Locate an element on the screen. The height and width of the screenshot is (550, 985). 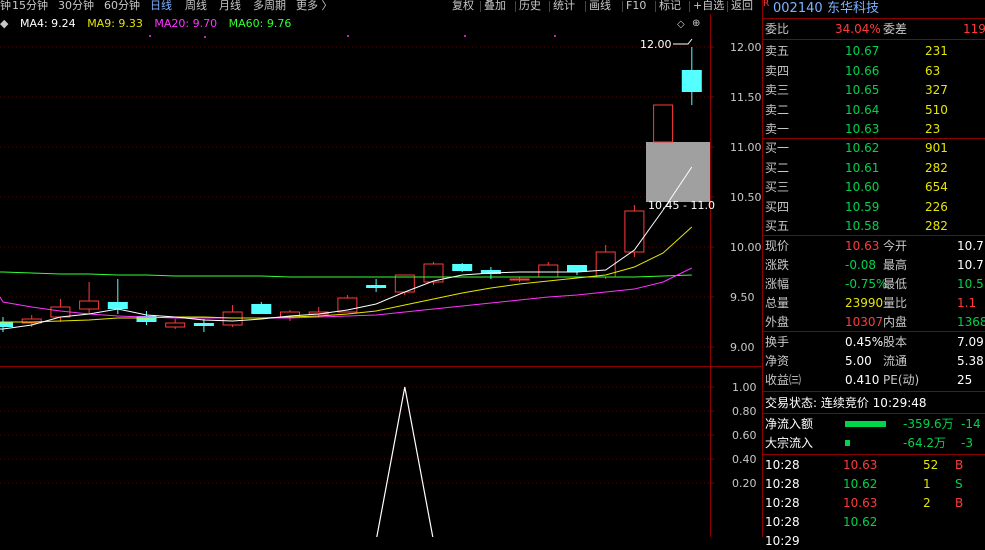
stat-value: 7.09 is located at coordinates (970, 342).